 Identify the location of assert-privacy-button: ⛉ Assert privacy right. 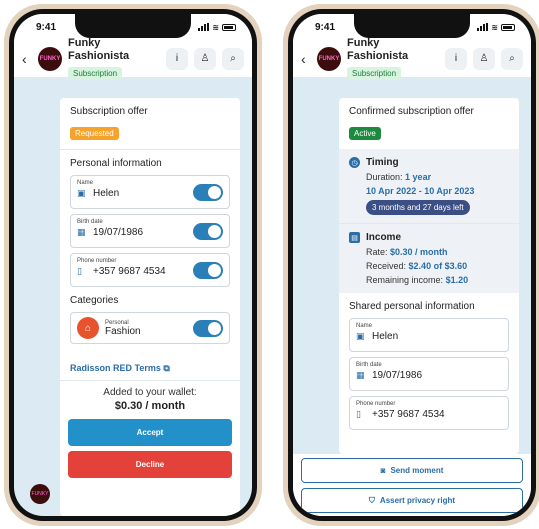
(412, 500).